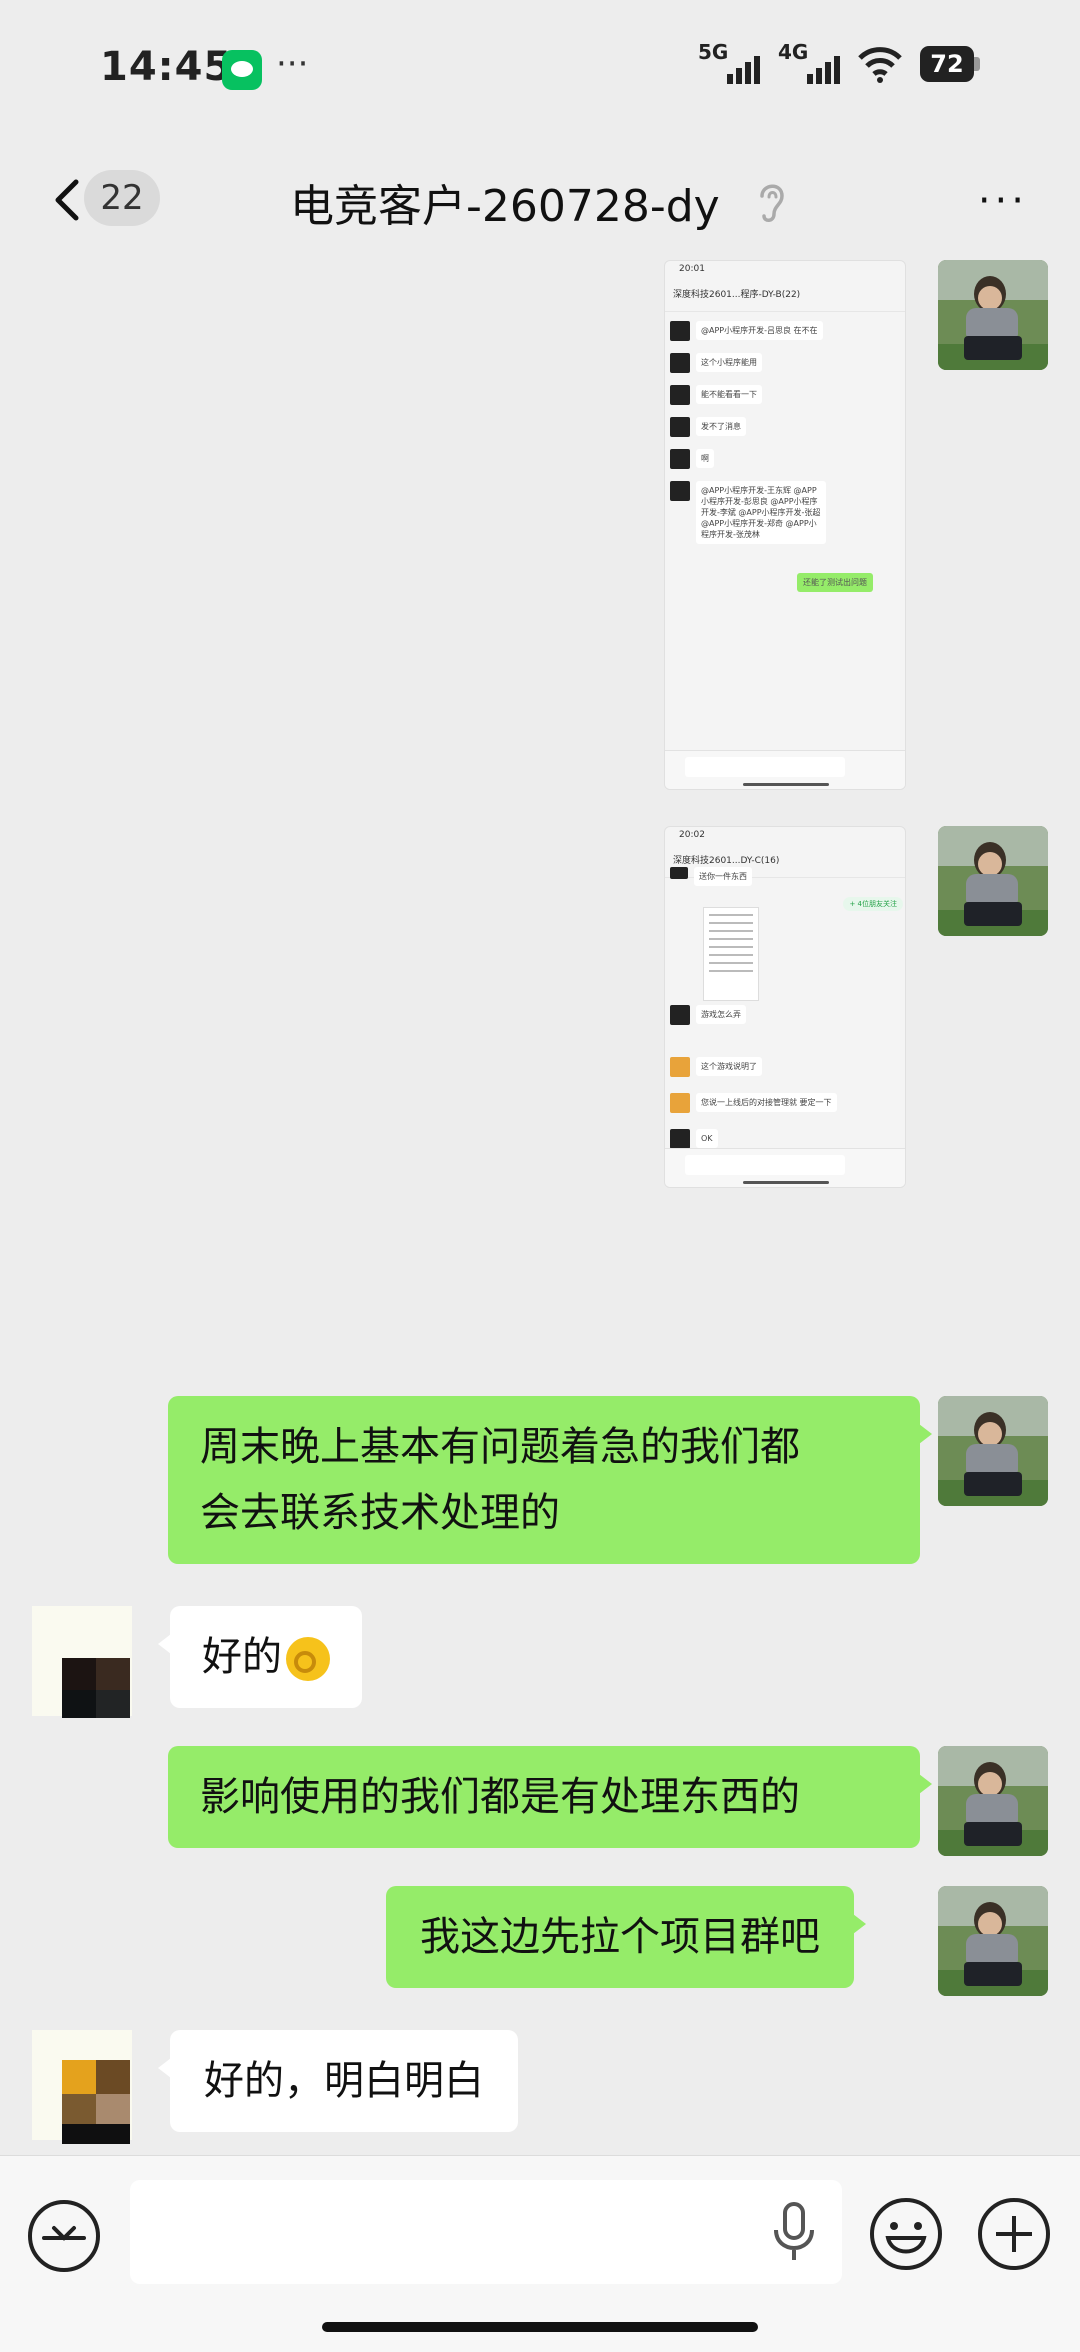  I want to click on wechat-icon, so click(242, 70).